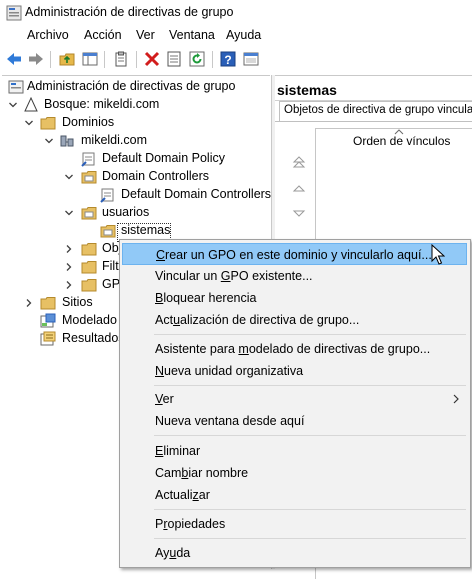 This screenshot has height=579, width=472. I want to click on title-bar: Administración de directivas de grupo, so click(236, 13).